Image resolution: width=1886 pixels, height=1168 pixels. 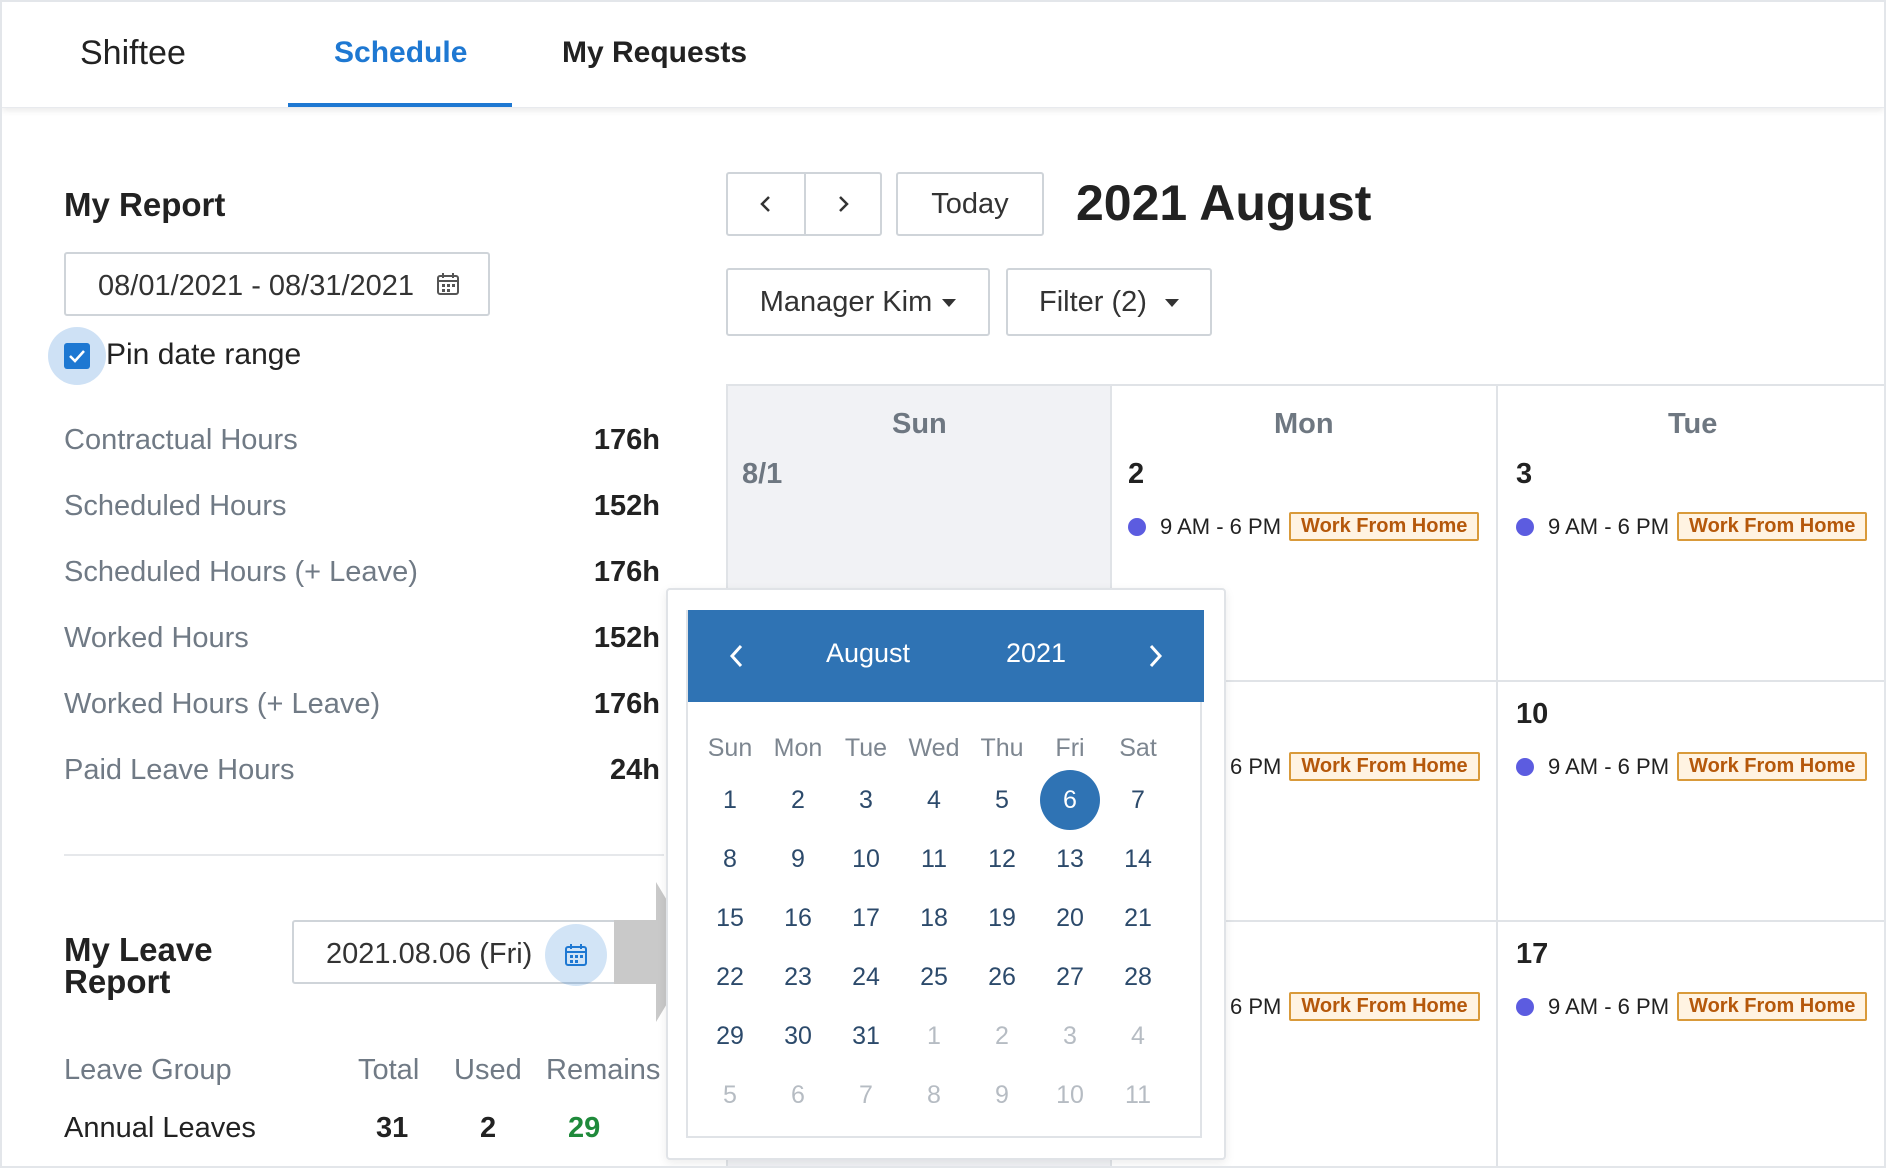 What do you see at coordinates (868, 653) in the screenshot?
I see `datepicker-month: August` at bounding box center [868, 653].